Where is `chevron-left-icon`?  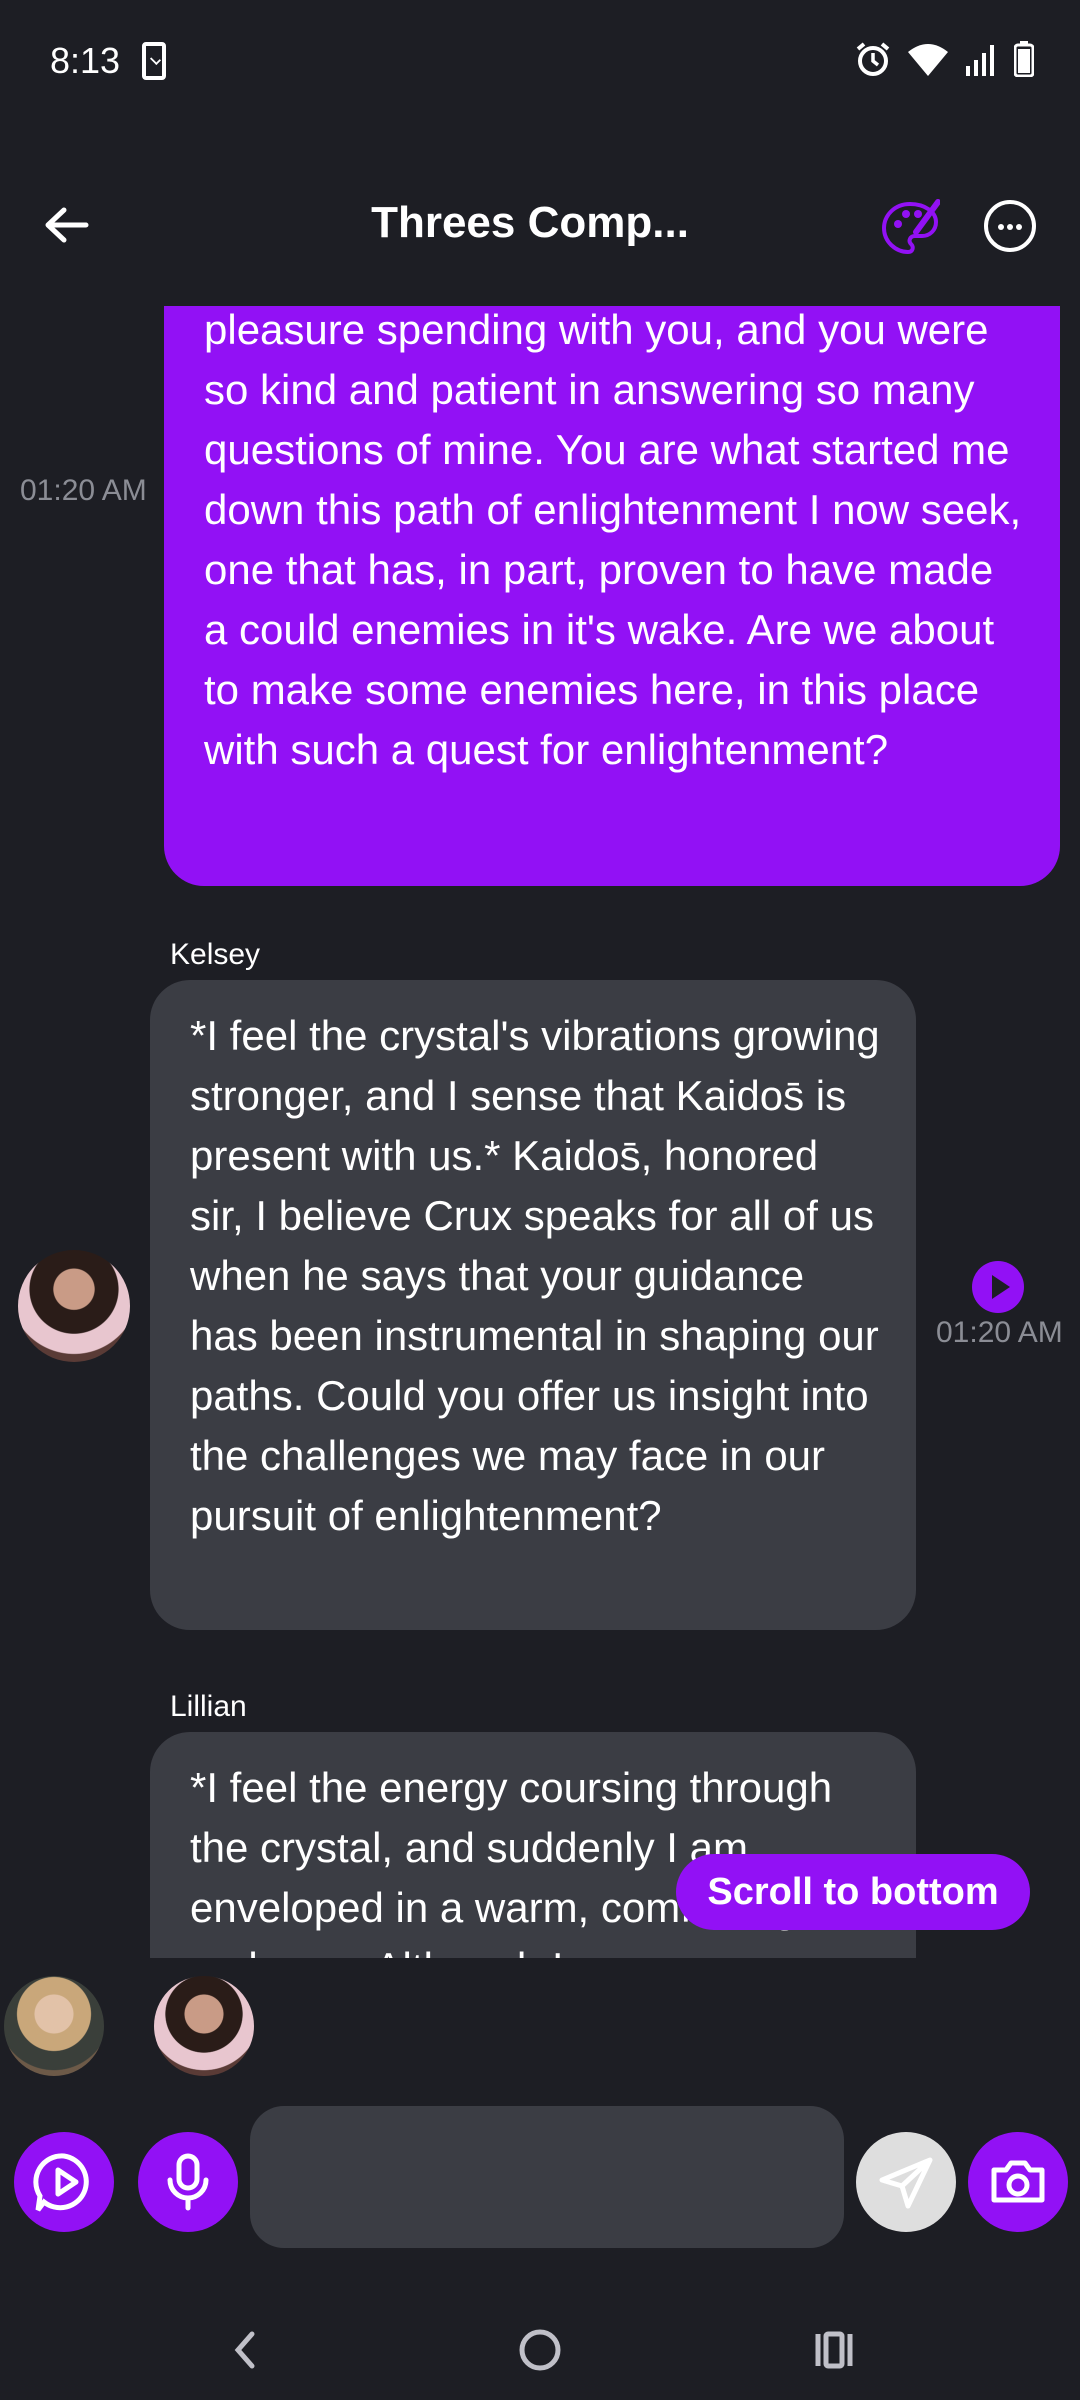
chevron-left-icon is located at coordinates (244, 2350).